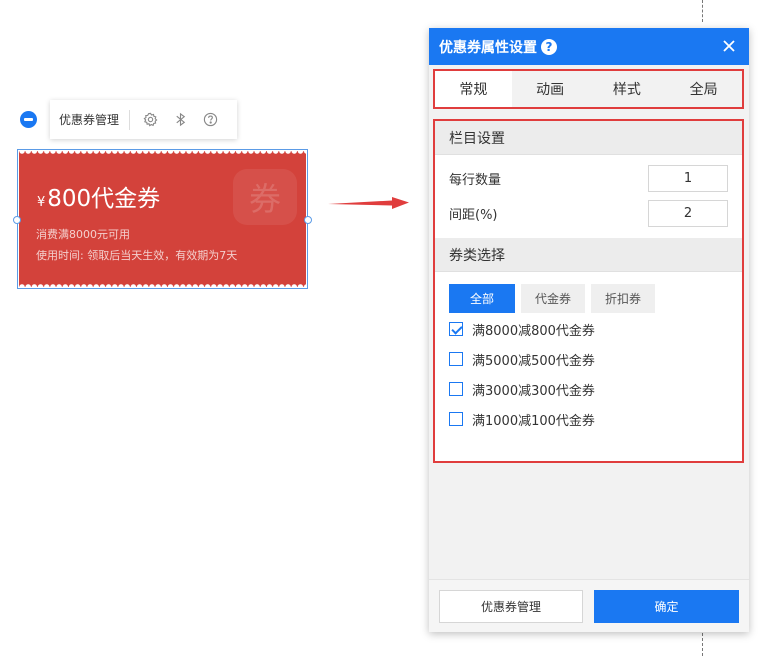  I want to click on section-title-column: 栏目设置, so click(588, 138).